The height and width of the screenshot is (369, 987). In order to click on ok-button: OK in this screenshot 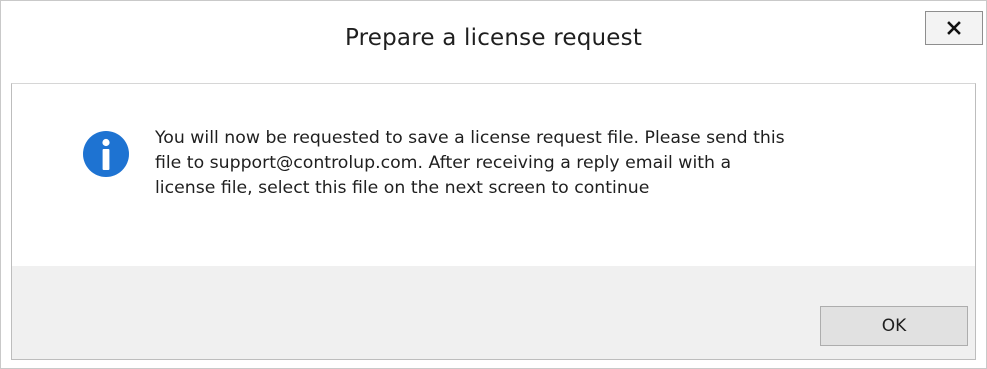, I will do `click(894, 326)`.